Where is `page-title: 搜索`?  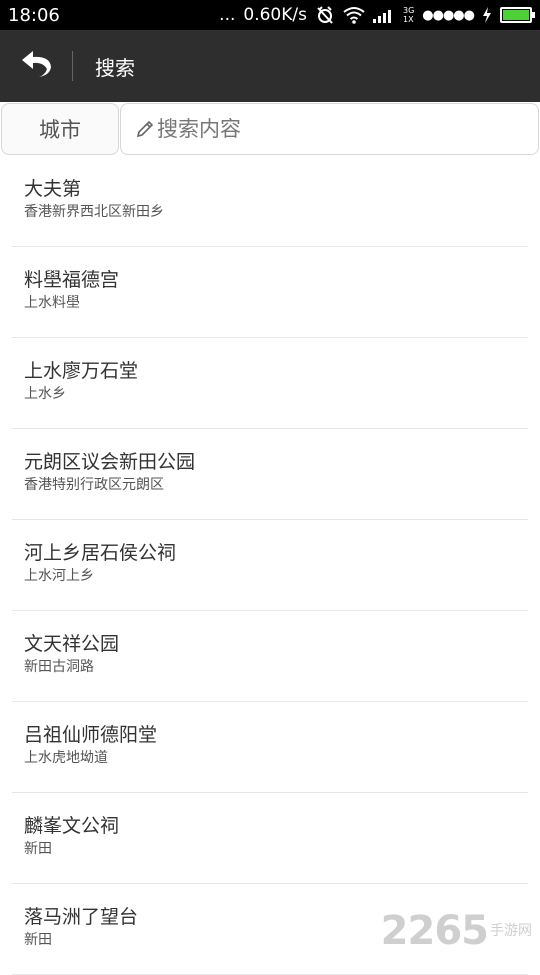
page-title: 搜索 is located at coordinates (115, 66).